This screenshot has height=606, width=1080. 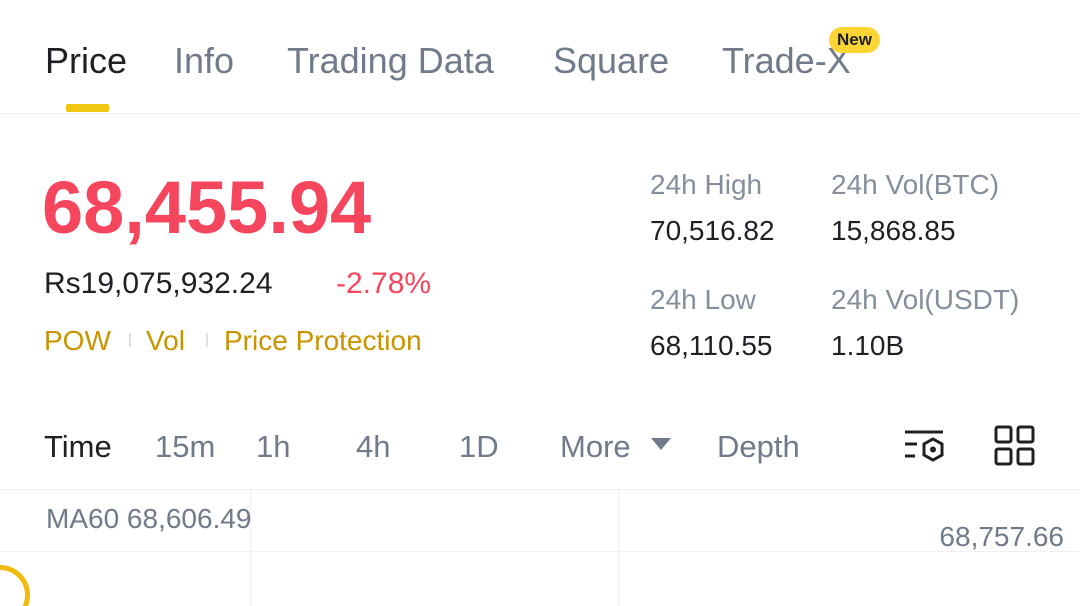 I want to click on stat-vol-btc-label: 24h Vol(BTC), so click(x=915, y=184).